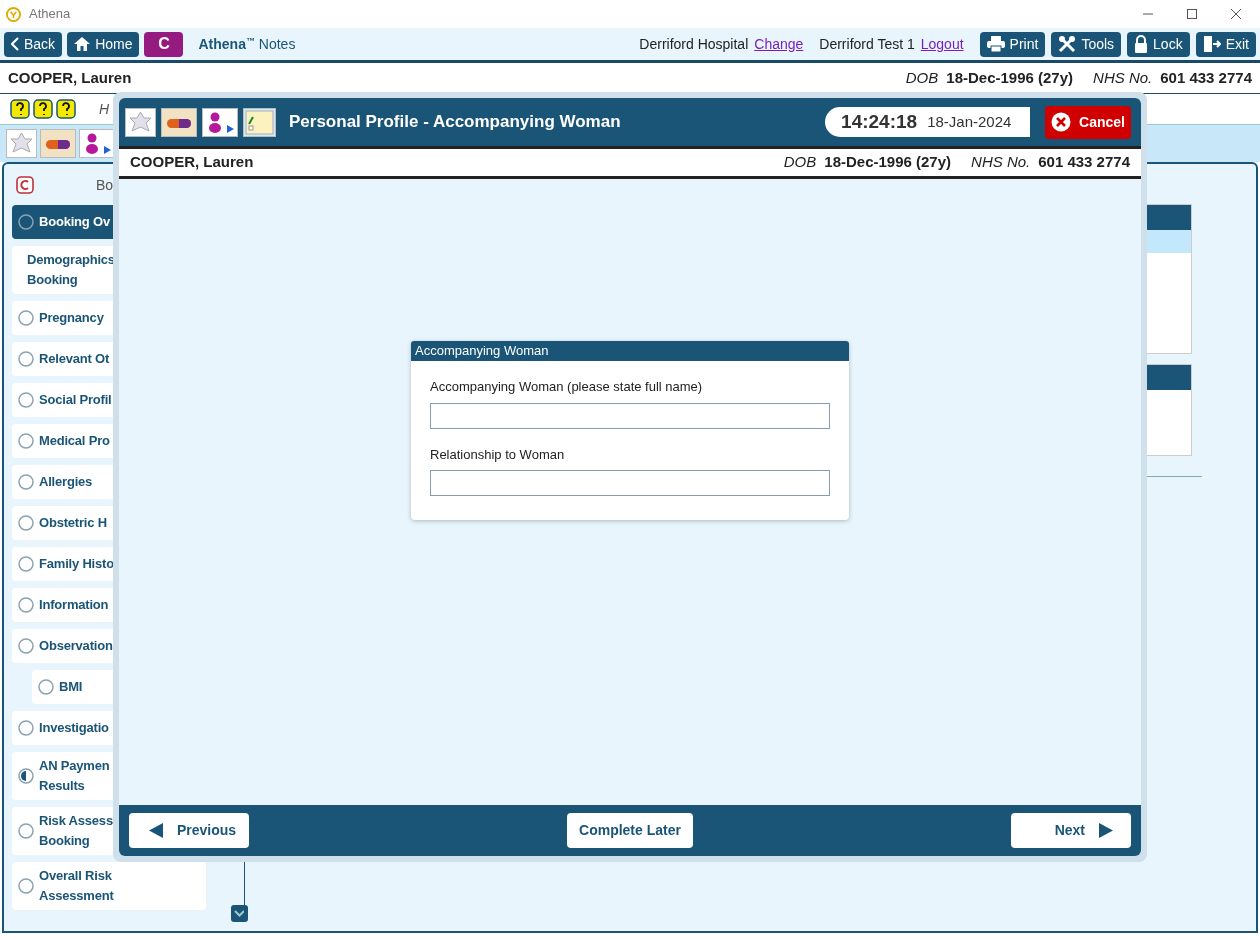 The height and width of the screenshot is (940, 1260). What do you see at coordinates (1106, 830) in the screenshot?
I see `triangle-right-icon` at bounding box center [1106, 830].